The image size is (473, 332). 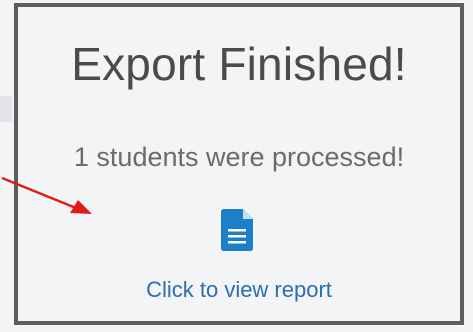 What do you see at coordinates (239, 157) in the screenshot?
I see `processed-message: 1 students were processed!` at bounding box center [239, 157].